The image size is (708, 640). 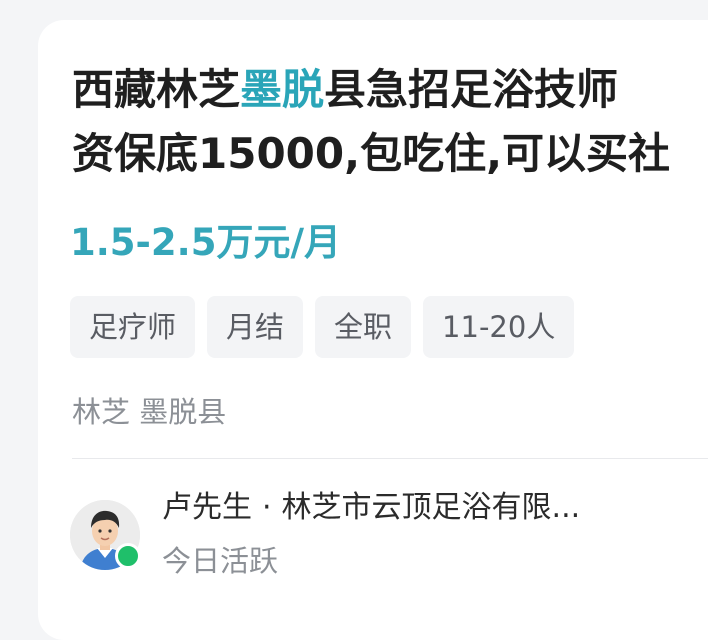 I want to click on title-keyword-highlight: 墨脱, so click(x=282, y=89).